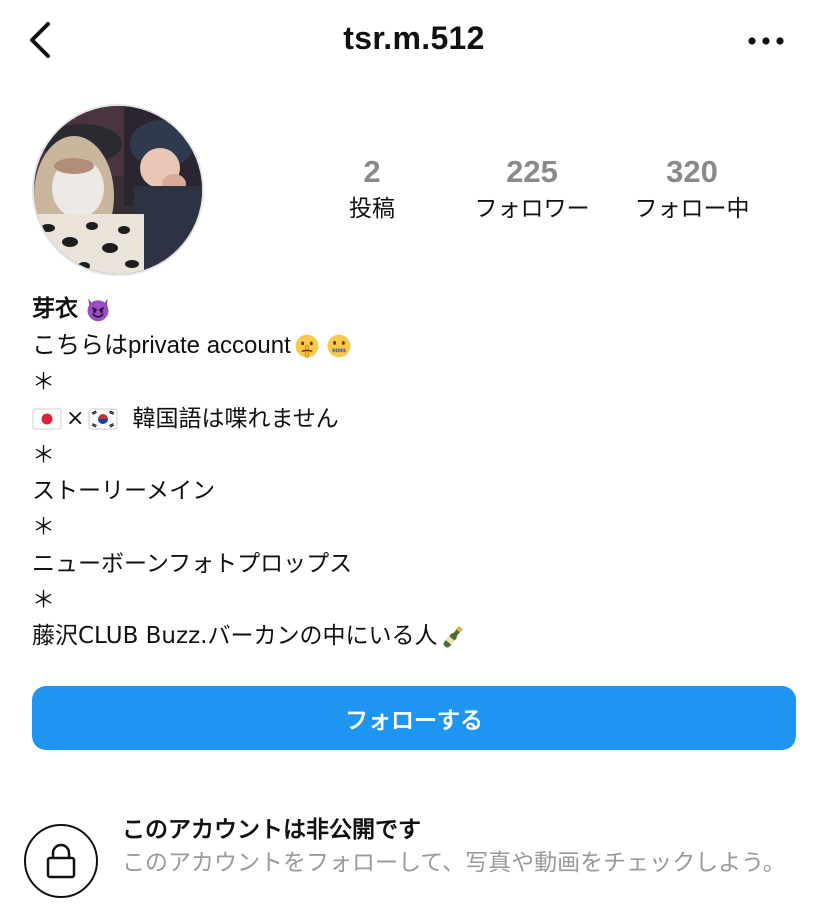 Image resolution: width=828 pixels, height=916 pixels. I want to click on bio-line-7: ニューボーンフォトプロップス, so click(192, 563).